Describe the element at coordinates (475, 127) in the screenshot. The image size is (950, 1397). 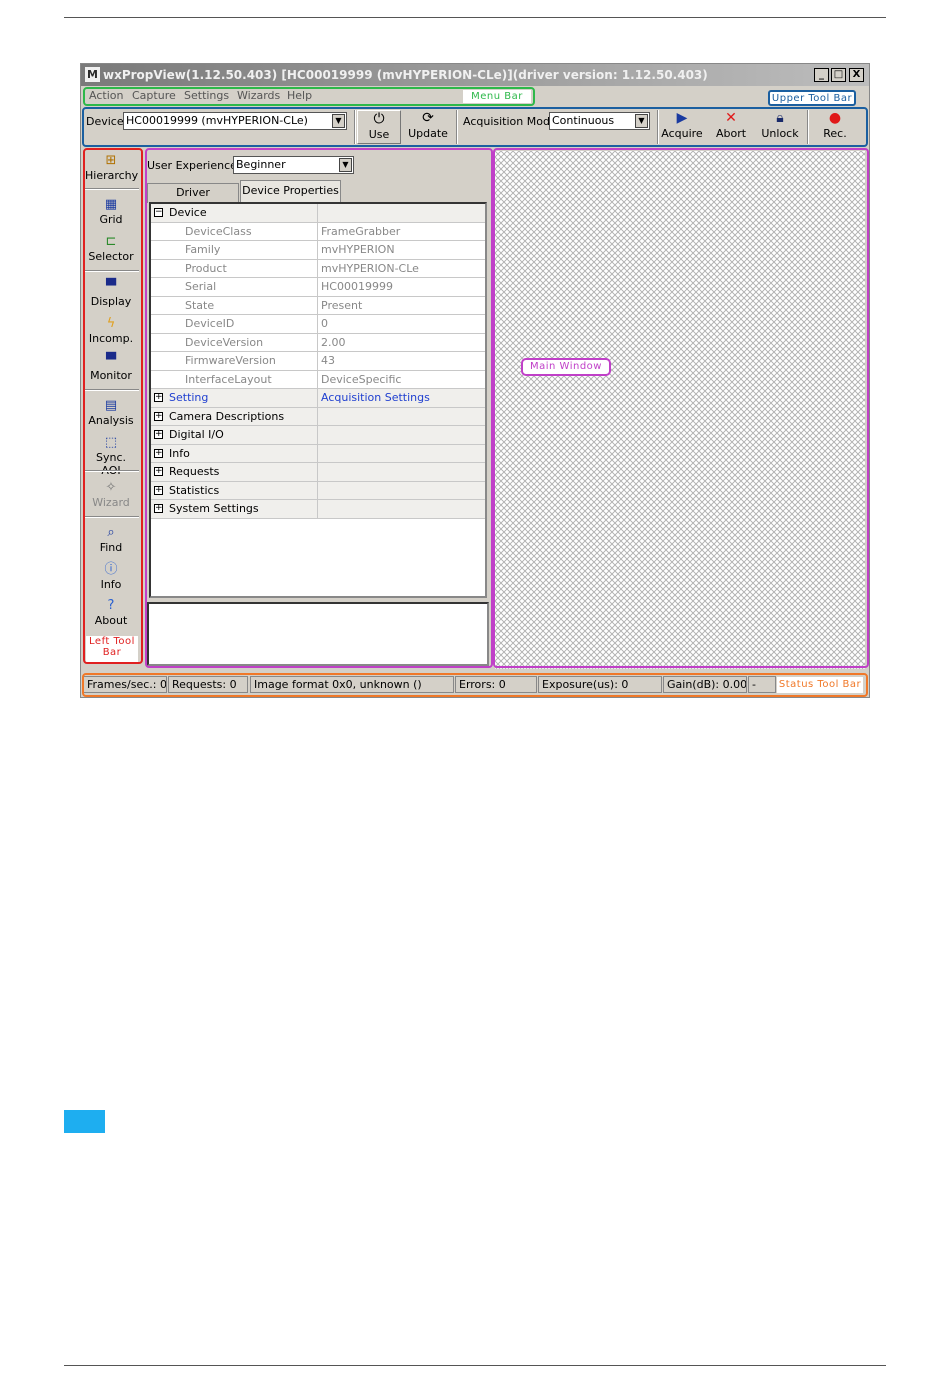
I see `upper-tool-bar-highlight` at that location.